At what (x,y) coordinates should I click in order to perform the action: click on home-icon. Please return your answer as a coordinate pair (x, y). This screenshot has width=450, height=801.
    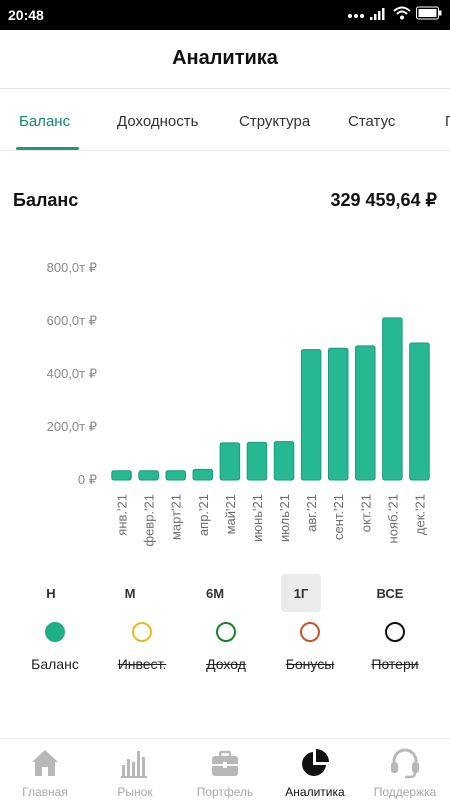
    Looking at the image, I should click on (45, 763).